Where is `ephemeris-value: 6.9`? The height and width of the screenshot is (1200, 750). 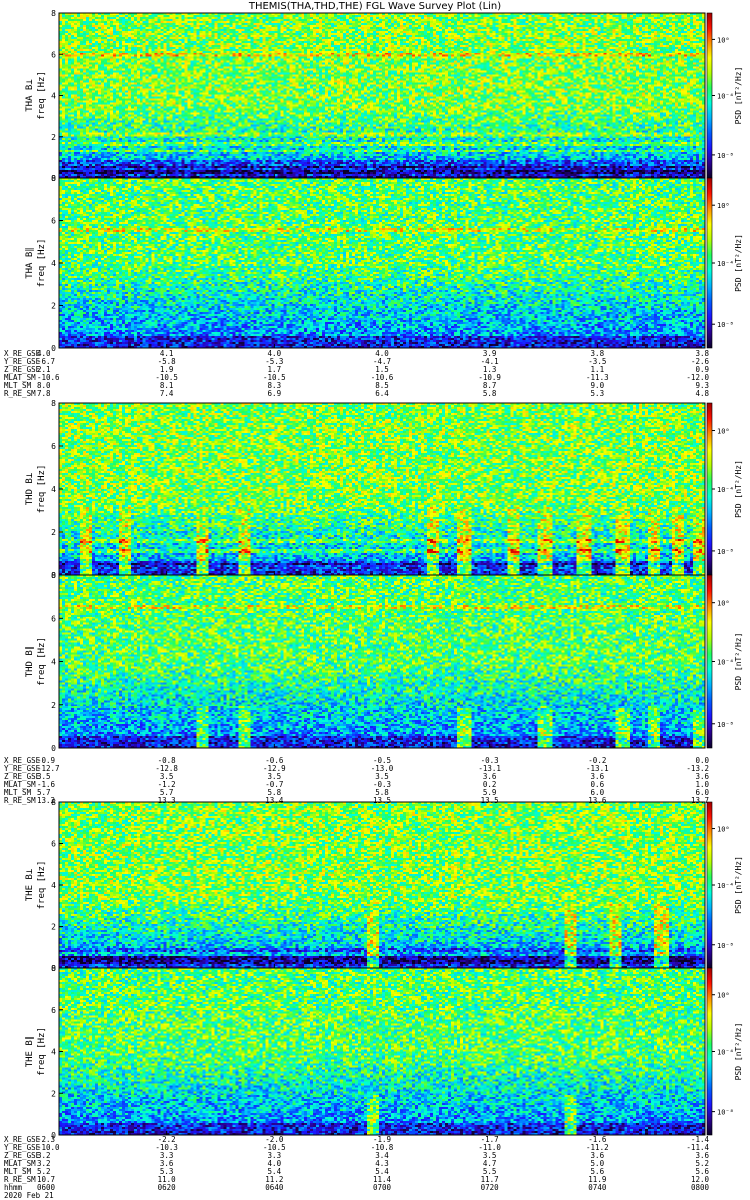
ephemeris-value: 6.9 is located at coordinates (275, 393).